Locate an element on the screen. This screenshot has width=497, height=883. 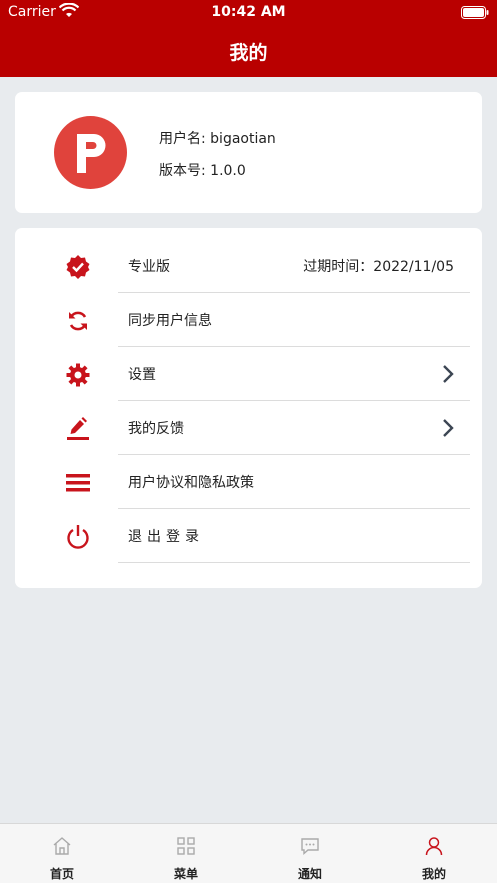
avatar-logo-icon: P is located at coordinates (80, 144).